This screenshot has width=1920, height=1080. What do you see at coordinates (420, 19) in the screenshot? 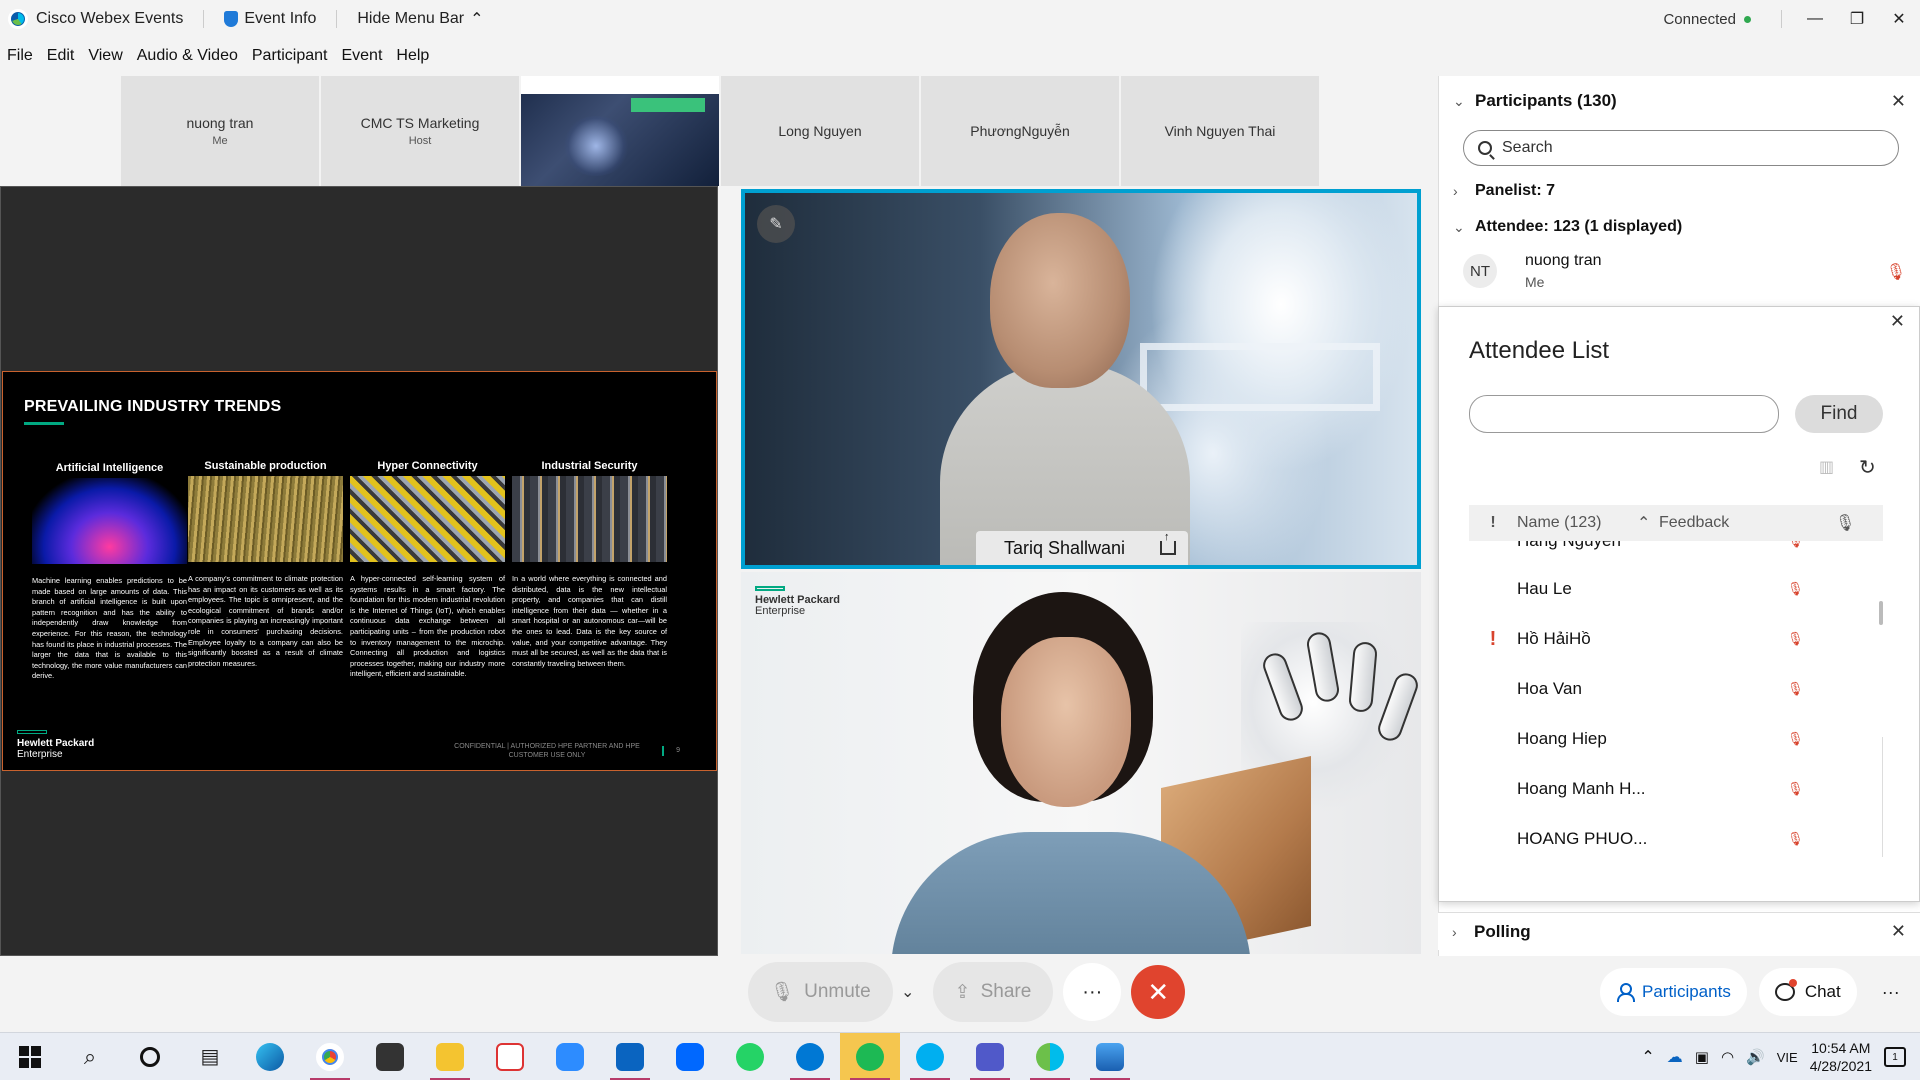
I see `hide-menu-bar-button: Hide Menu Bar ⌃` at bounding box center [420, 19].